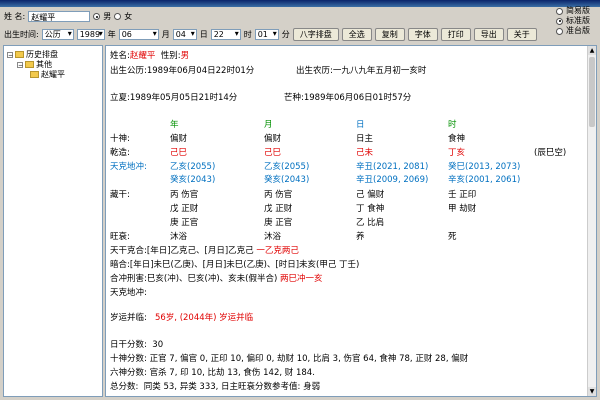 This screenshot has height=400, width=600. I want to click on rigan-line: 日干分数: 30, so click(137, 345).